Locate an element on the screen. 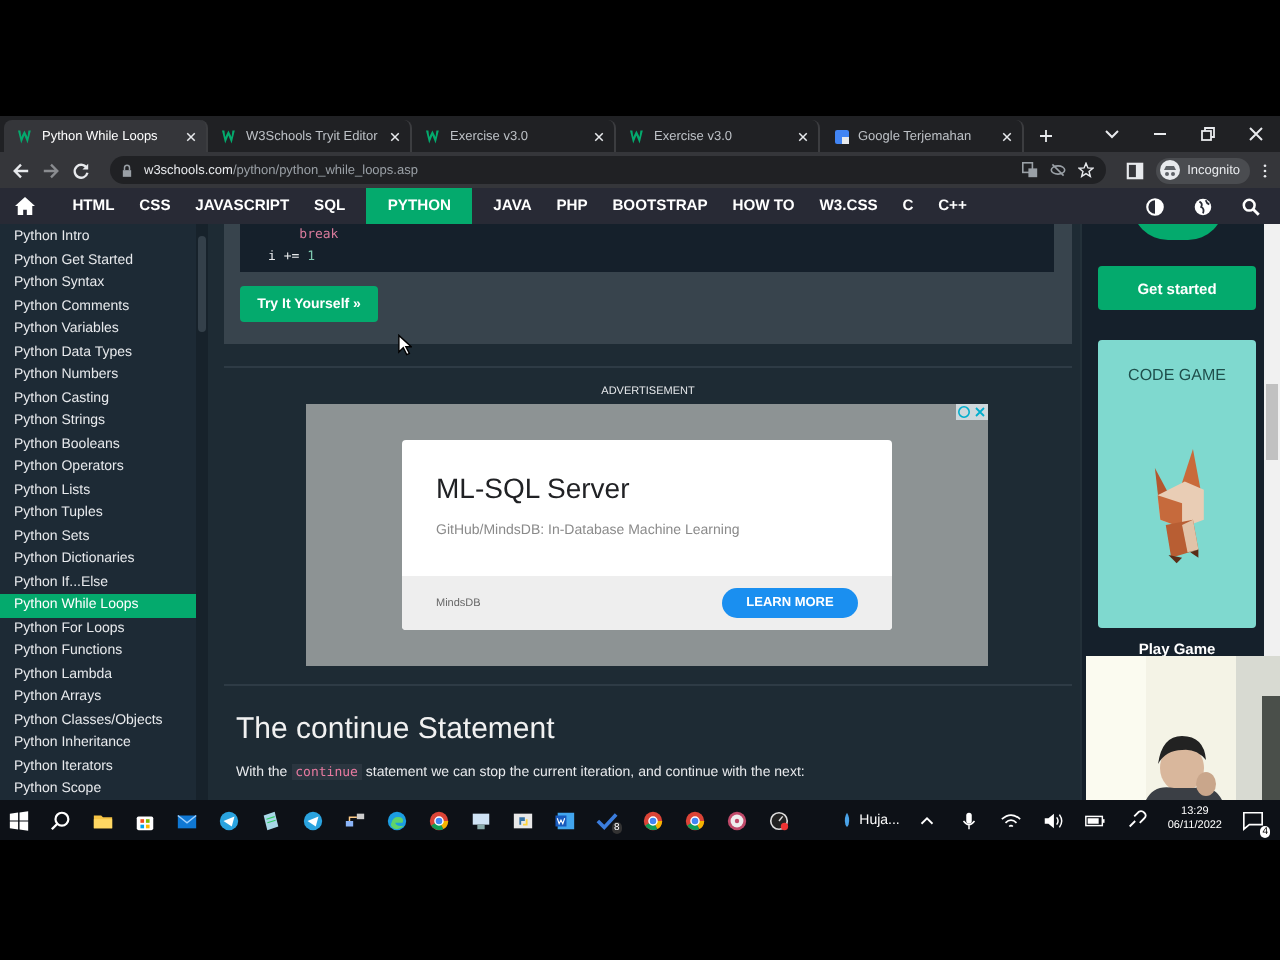 The height and width of the screenshot is (960, 1280). checkmark-icon is located at coordinates (607, 820).